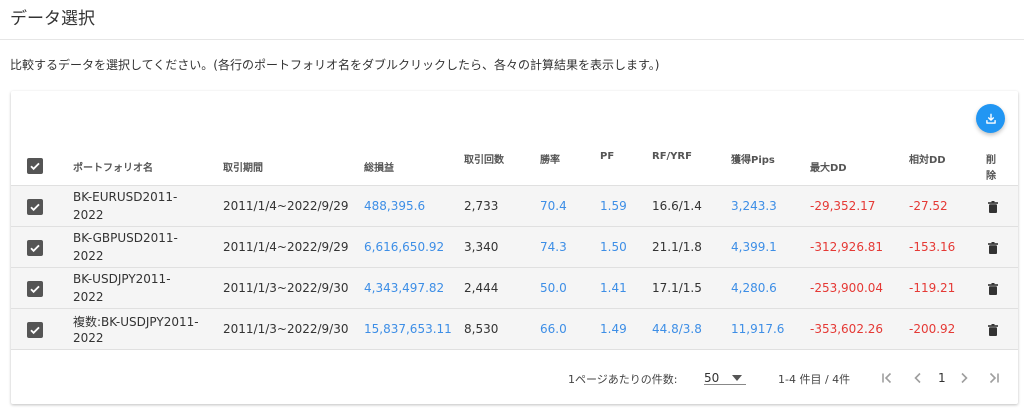 The width and height of the screenshot is (1024, 409). I want to click on header-pips: 獲得Pips, so click(753, 158).